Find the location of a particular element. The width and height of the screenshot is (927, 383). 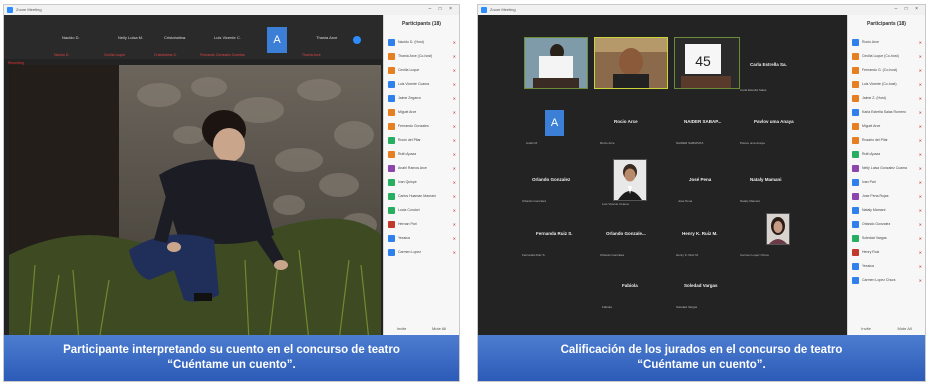

participant-name: Nelly Luisa Gonzalez Ccama is located at coordinates (884, 168).